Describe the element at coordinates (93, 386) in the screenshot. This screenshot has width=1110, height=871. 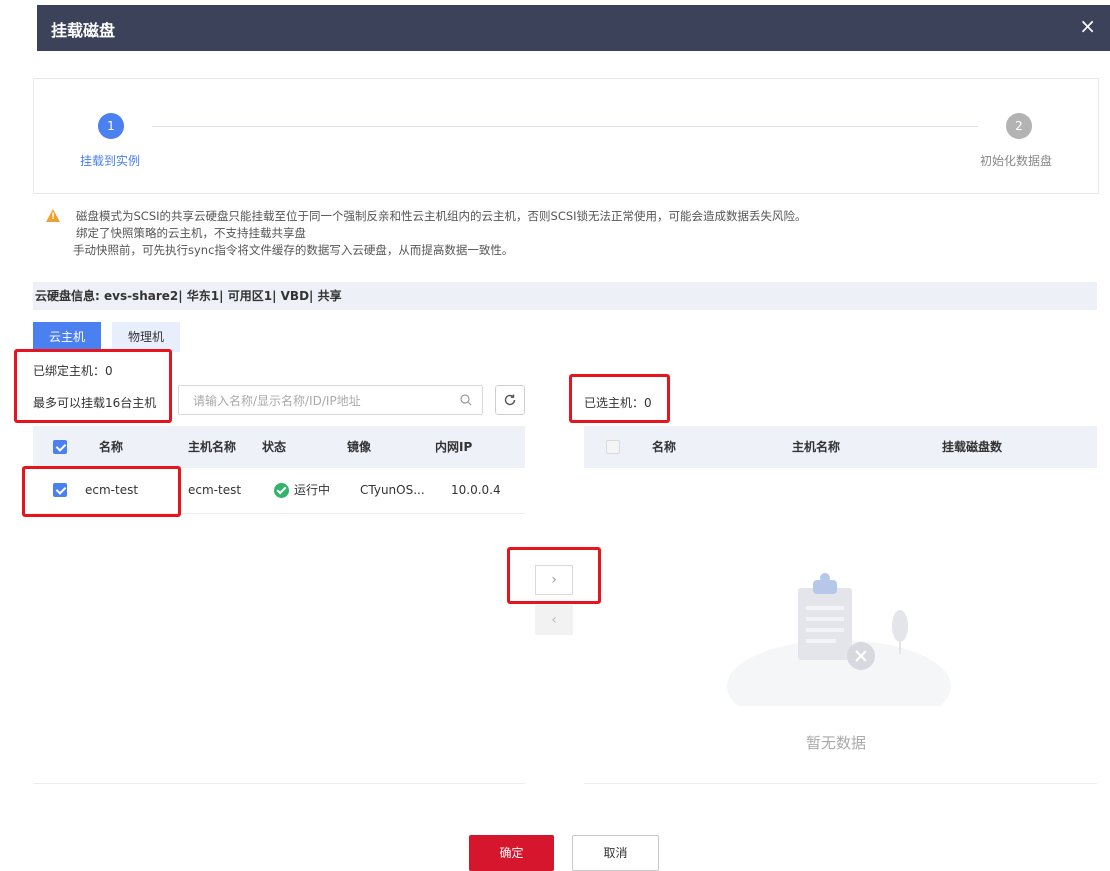
I see `annotation-box-host-limits` at that location.